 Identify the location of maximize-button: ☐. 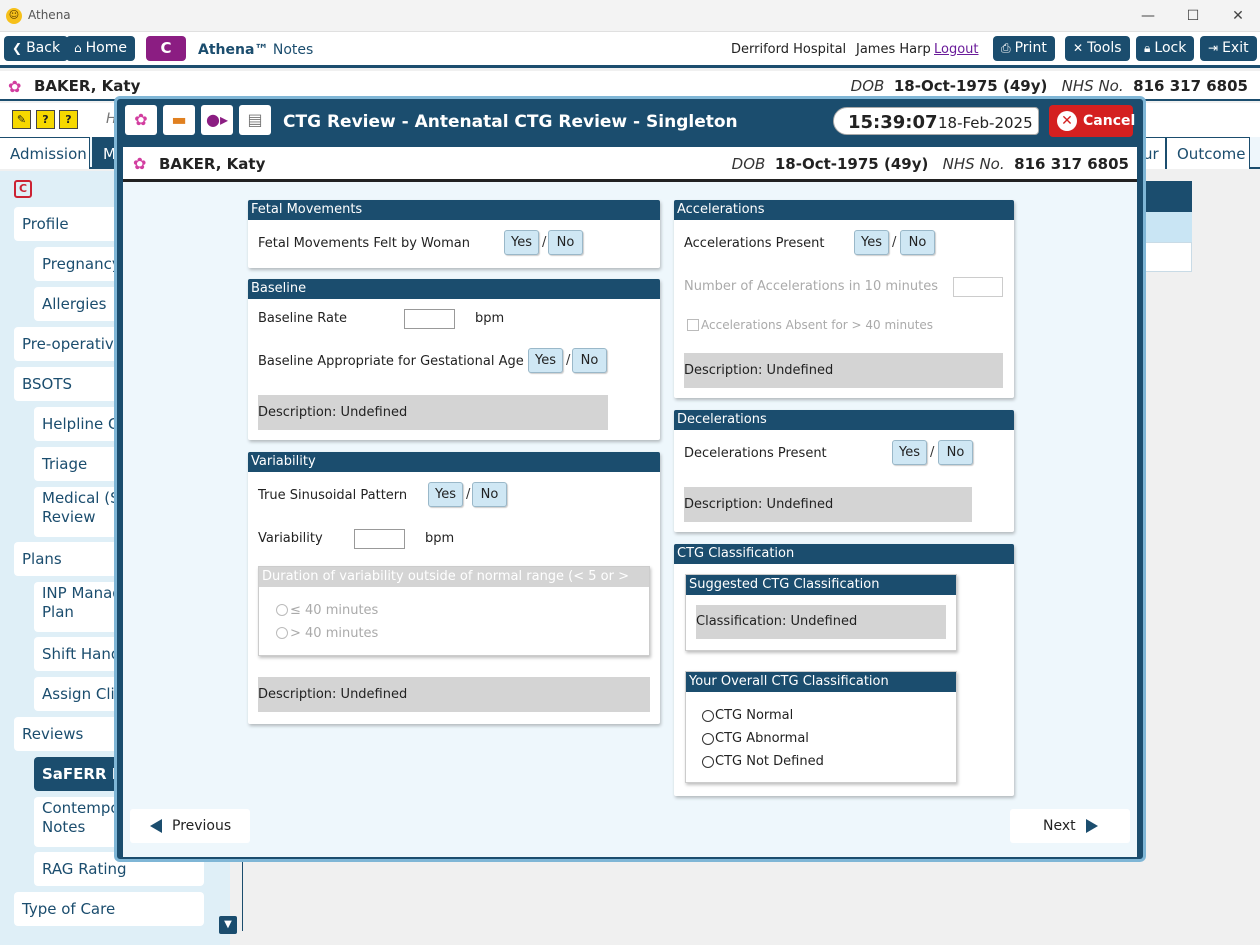
(1193, 16).